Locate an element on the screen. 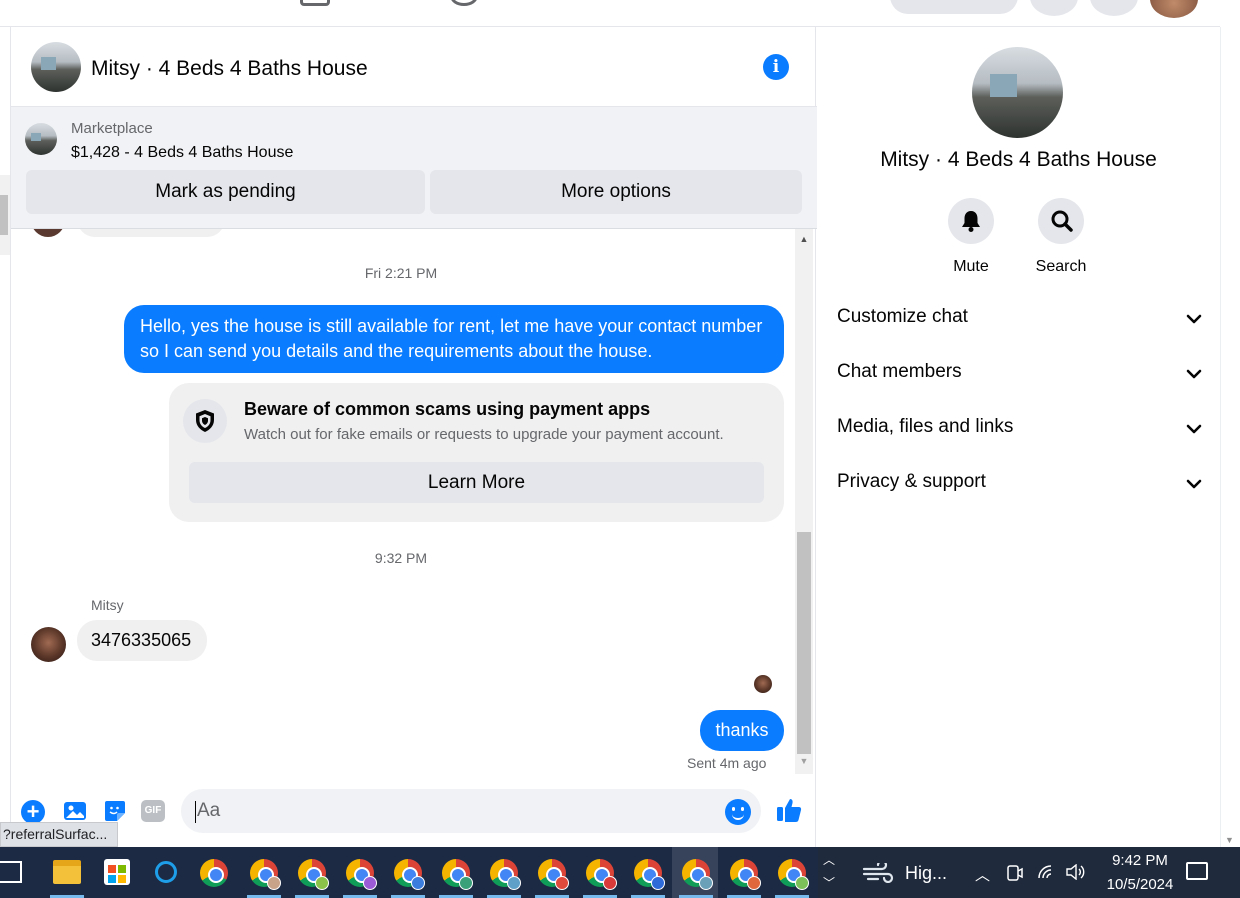  notification-center-icon is located at coordinates (1197, 871).